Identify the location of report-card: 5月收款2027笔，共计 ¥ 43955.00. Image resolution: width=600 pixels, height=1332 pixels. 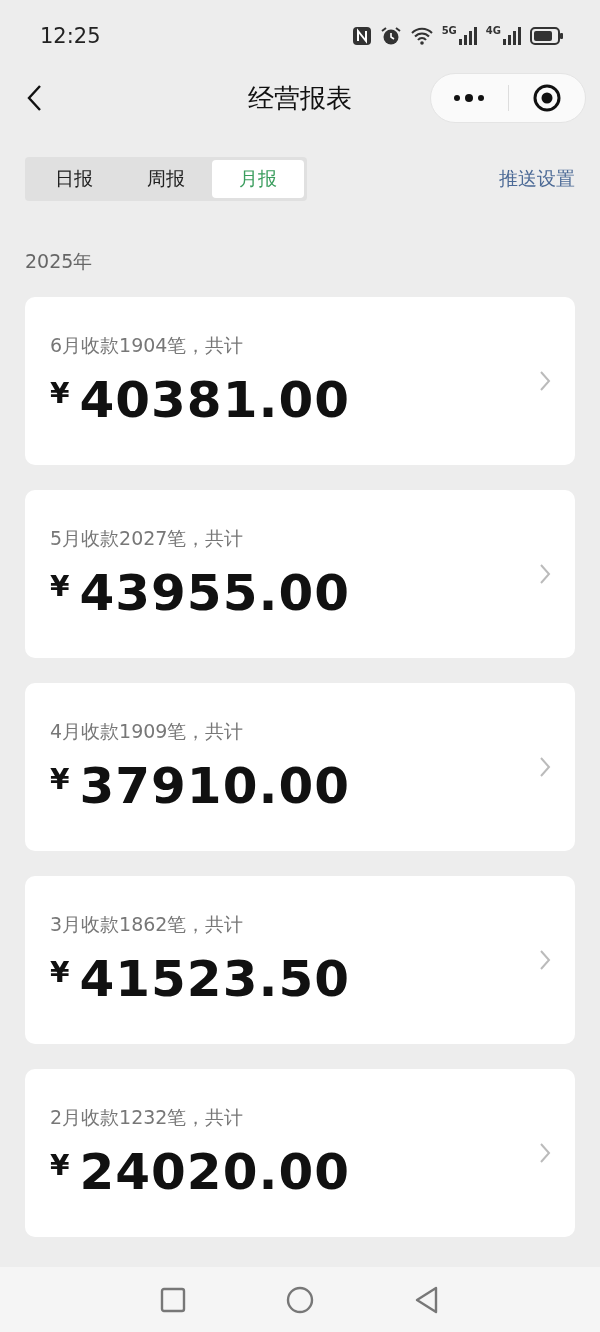
(300, 574).